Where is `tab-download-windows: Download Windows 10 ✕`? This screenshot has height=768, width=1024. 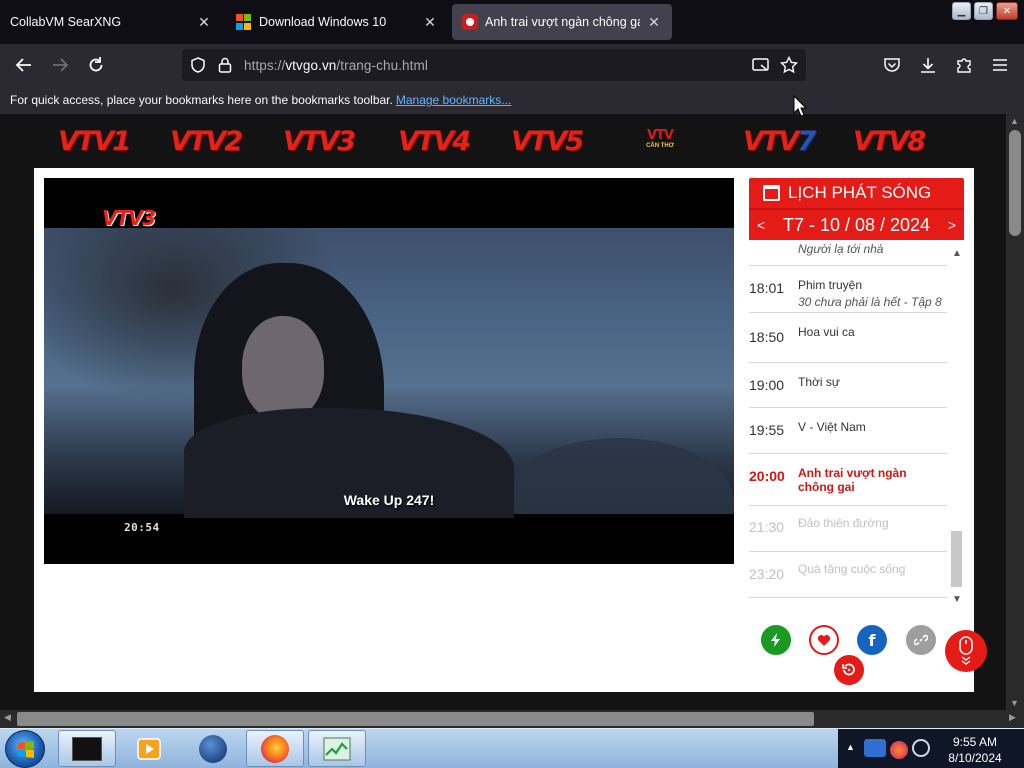
tab-download-windows: Download Windows 10 ✕ is located at coordinates (337, 22).